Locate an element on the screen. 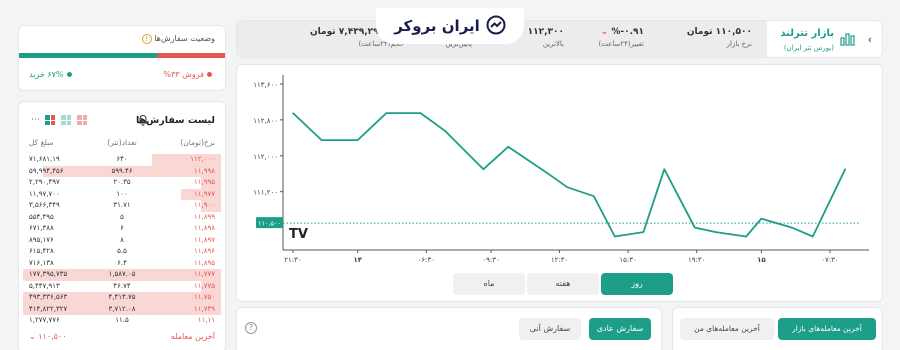 This screenshot has width=900, height=350. order-price: ۱۱,۹۹۸ is located at coordinates (204, 170).